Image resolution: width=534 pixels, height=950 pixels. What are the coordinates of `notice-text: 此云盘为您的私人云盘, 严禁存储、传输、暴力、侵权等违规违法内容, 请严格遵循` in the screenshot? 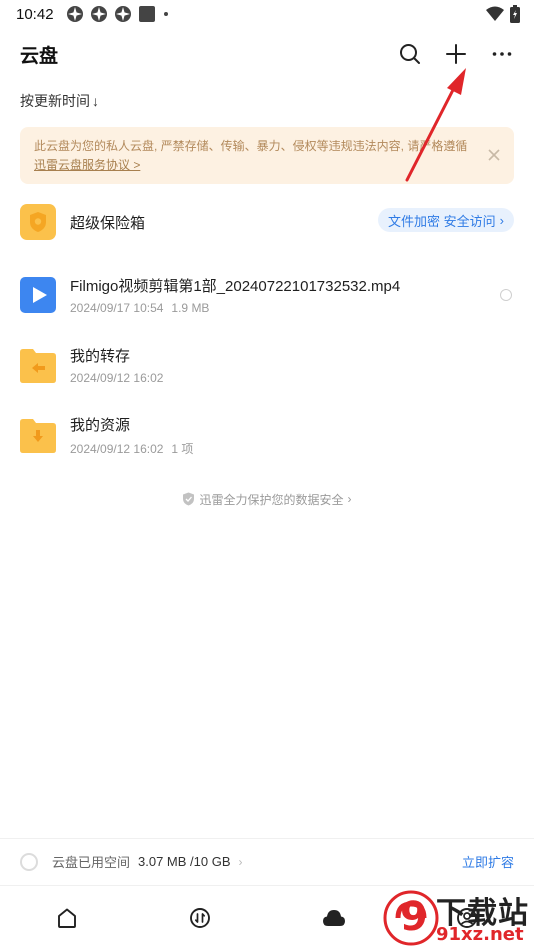 It's located at (251, 146).